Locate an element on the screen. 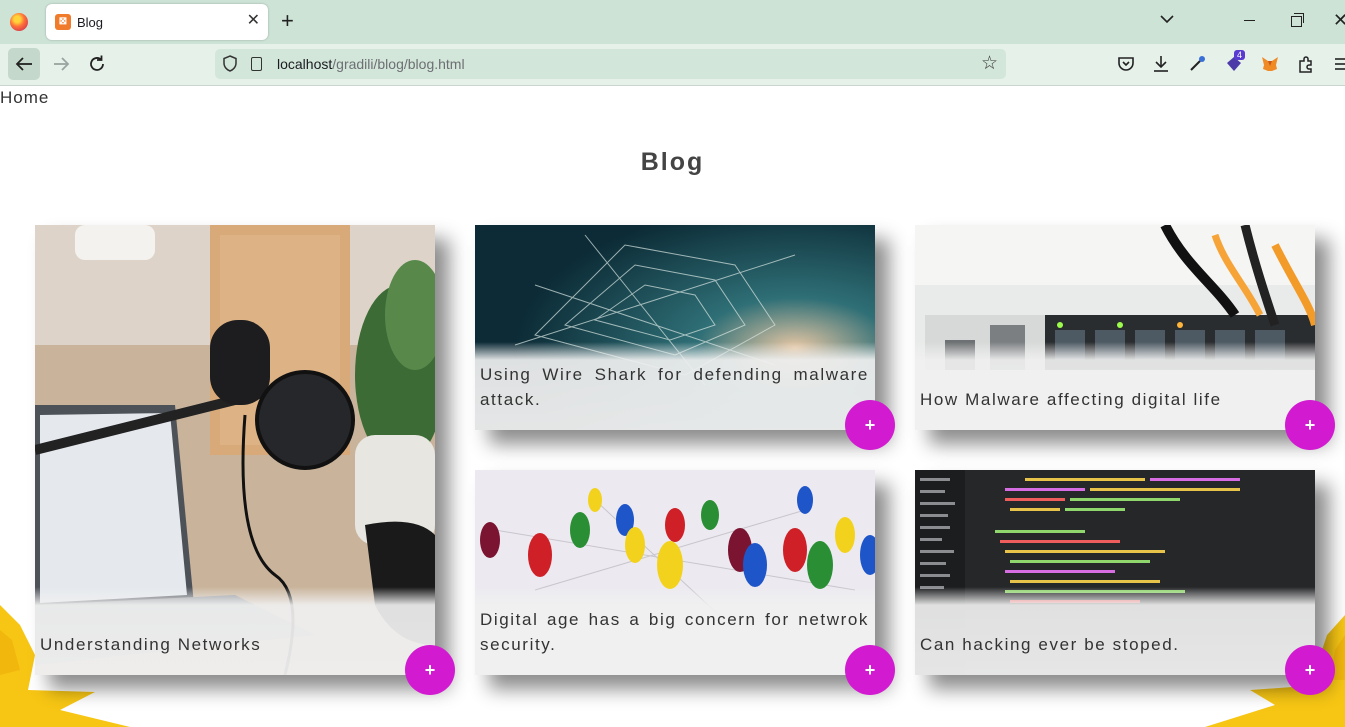 Image resolution: width=1345 pixels, height=727 pixels. window-minimize-icon is located at coordinates (1249, 20).